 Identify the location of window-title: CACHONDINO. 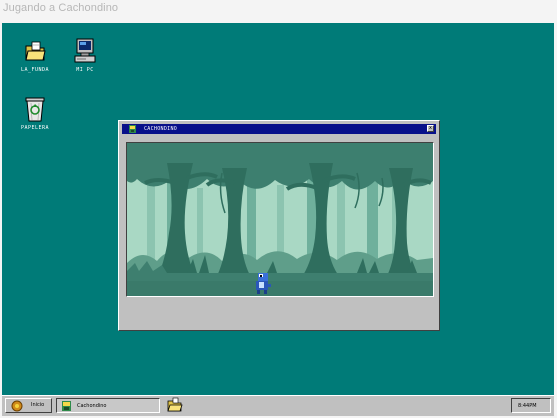
(161, 129).